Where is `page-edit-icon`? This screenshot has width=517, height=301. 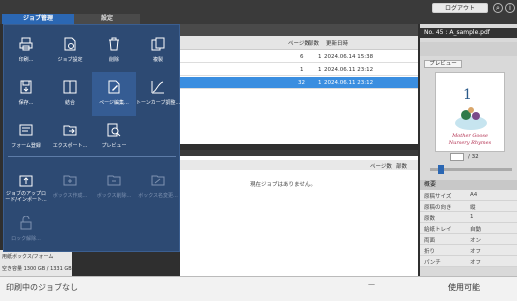
page-edit-icon is located at coordinates (114, 87).